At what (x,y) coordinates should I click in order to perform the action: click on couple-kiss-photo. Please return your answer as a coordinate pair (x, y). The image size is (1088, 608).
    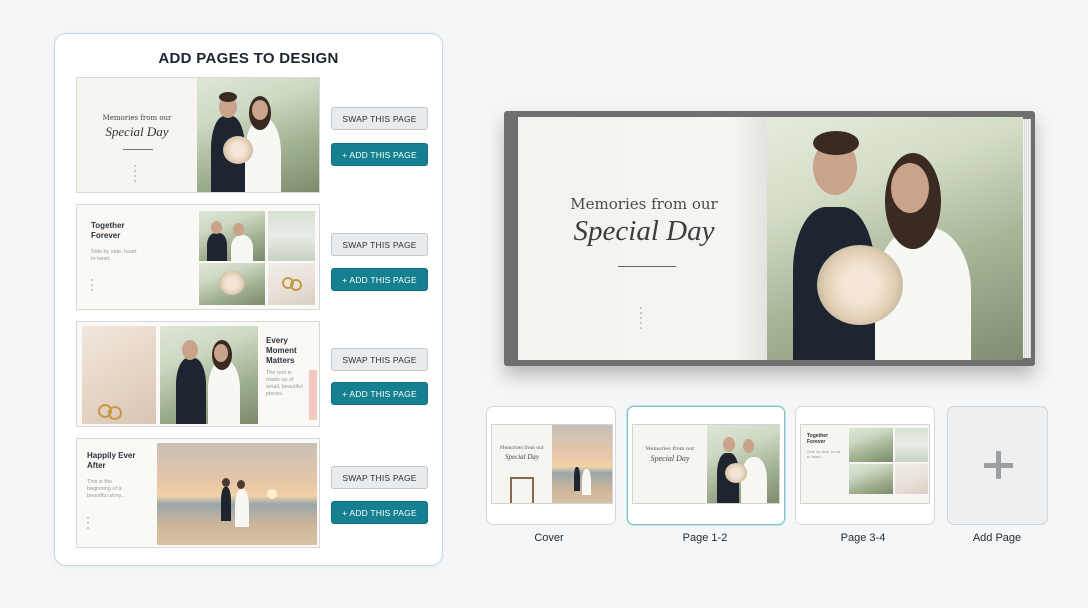
    Looking at the image, I should click on (232, 236).